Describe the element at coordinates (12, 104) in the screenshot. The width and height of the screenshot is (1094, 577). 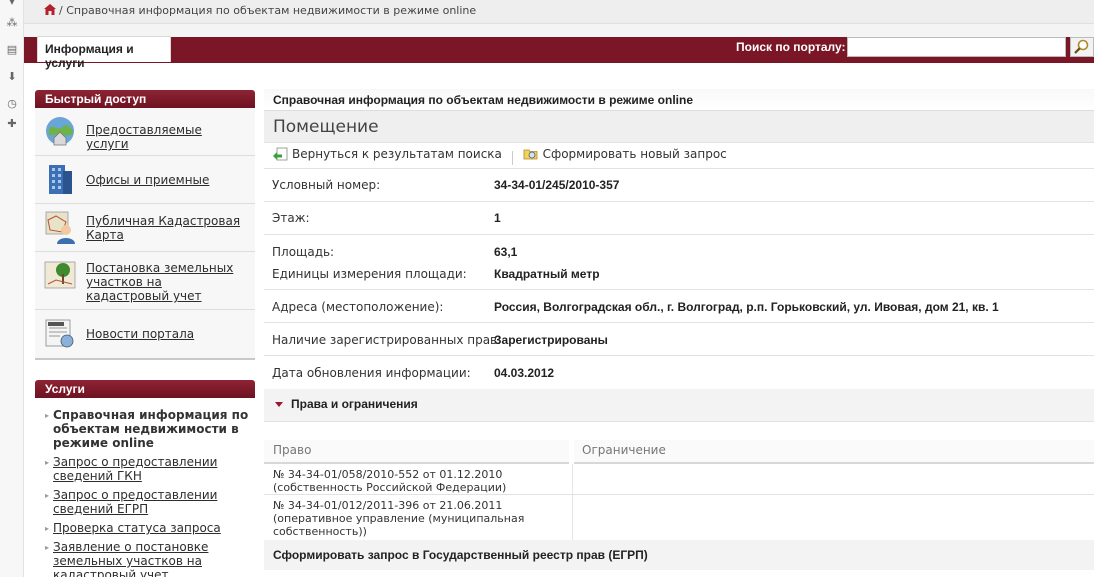
I see `history-icon: ◷` at that location.